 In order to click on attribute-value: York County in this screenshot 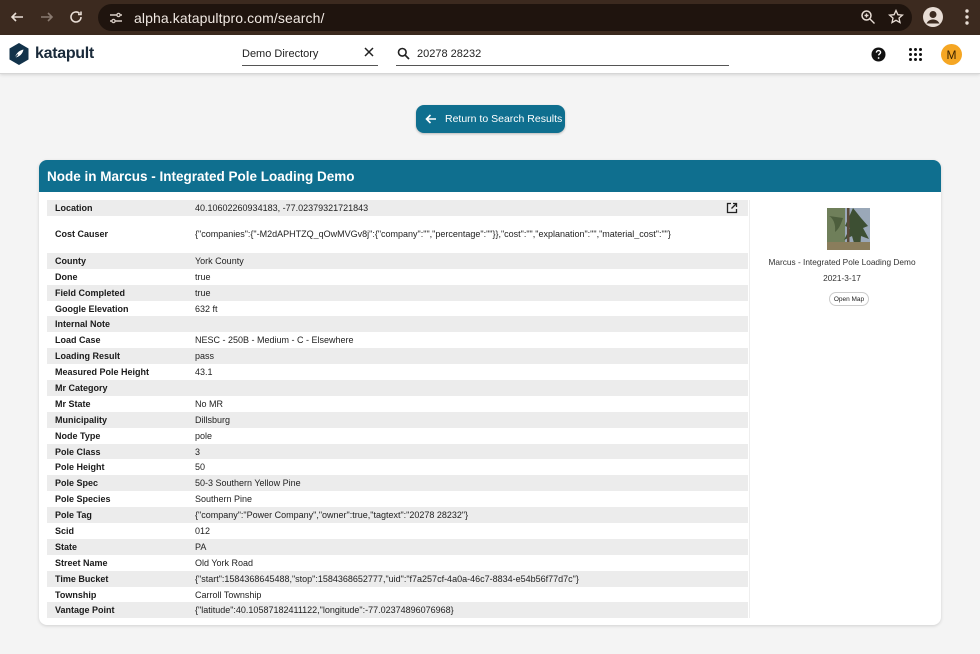, I will do `click(219, 260)`.